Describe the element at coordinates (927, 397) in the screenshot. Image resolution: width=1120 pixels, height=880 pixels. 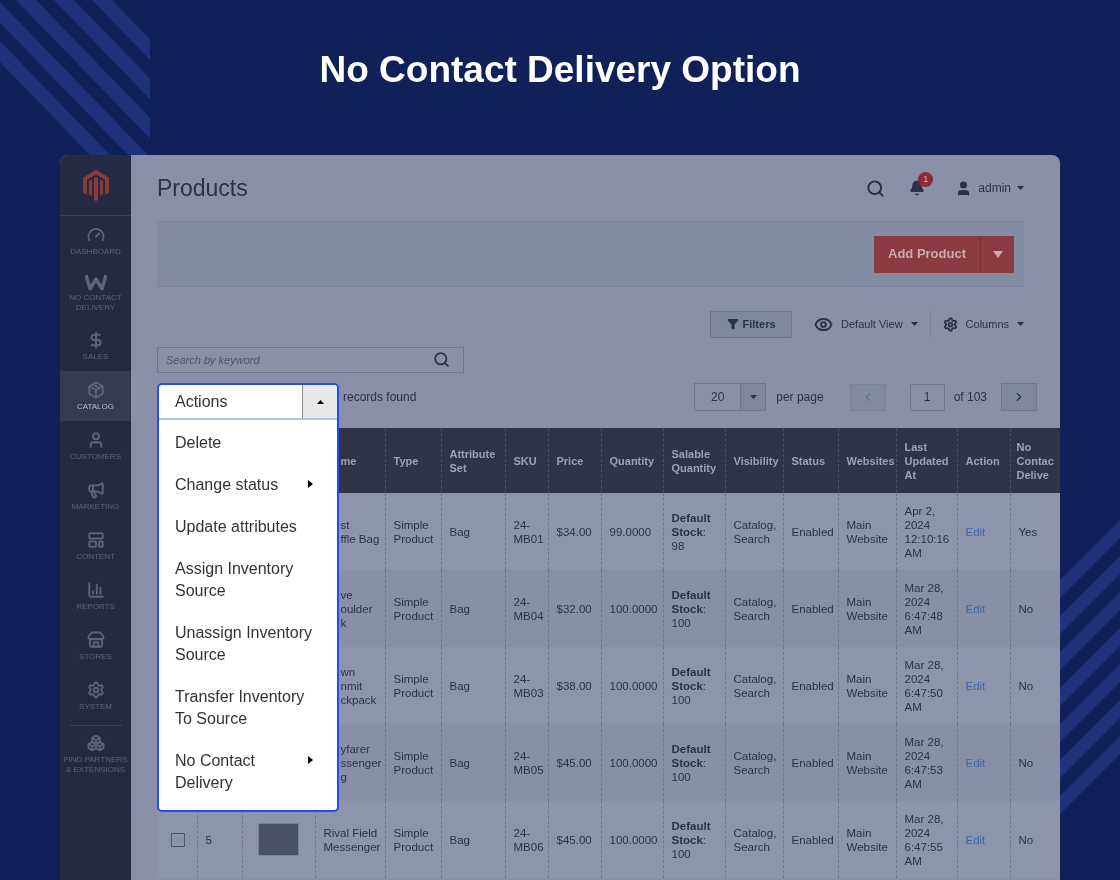
I see `page-input: 1` at that location.